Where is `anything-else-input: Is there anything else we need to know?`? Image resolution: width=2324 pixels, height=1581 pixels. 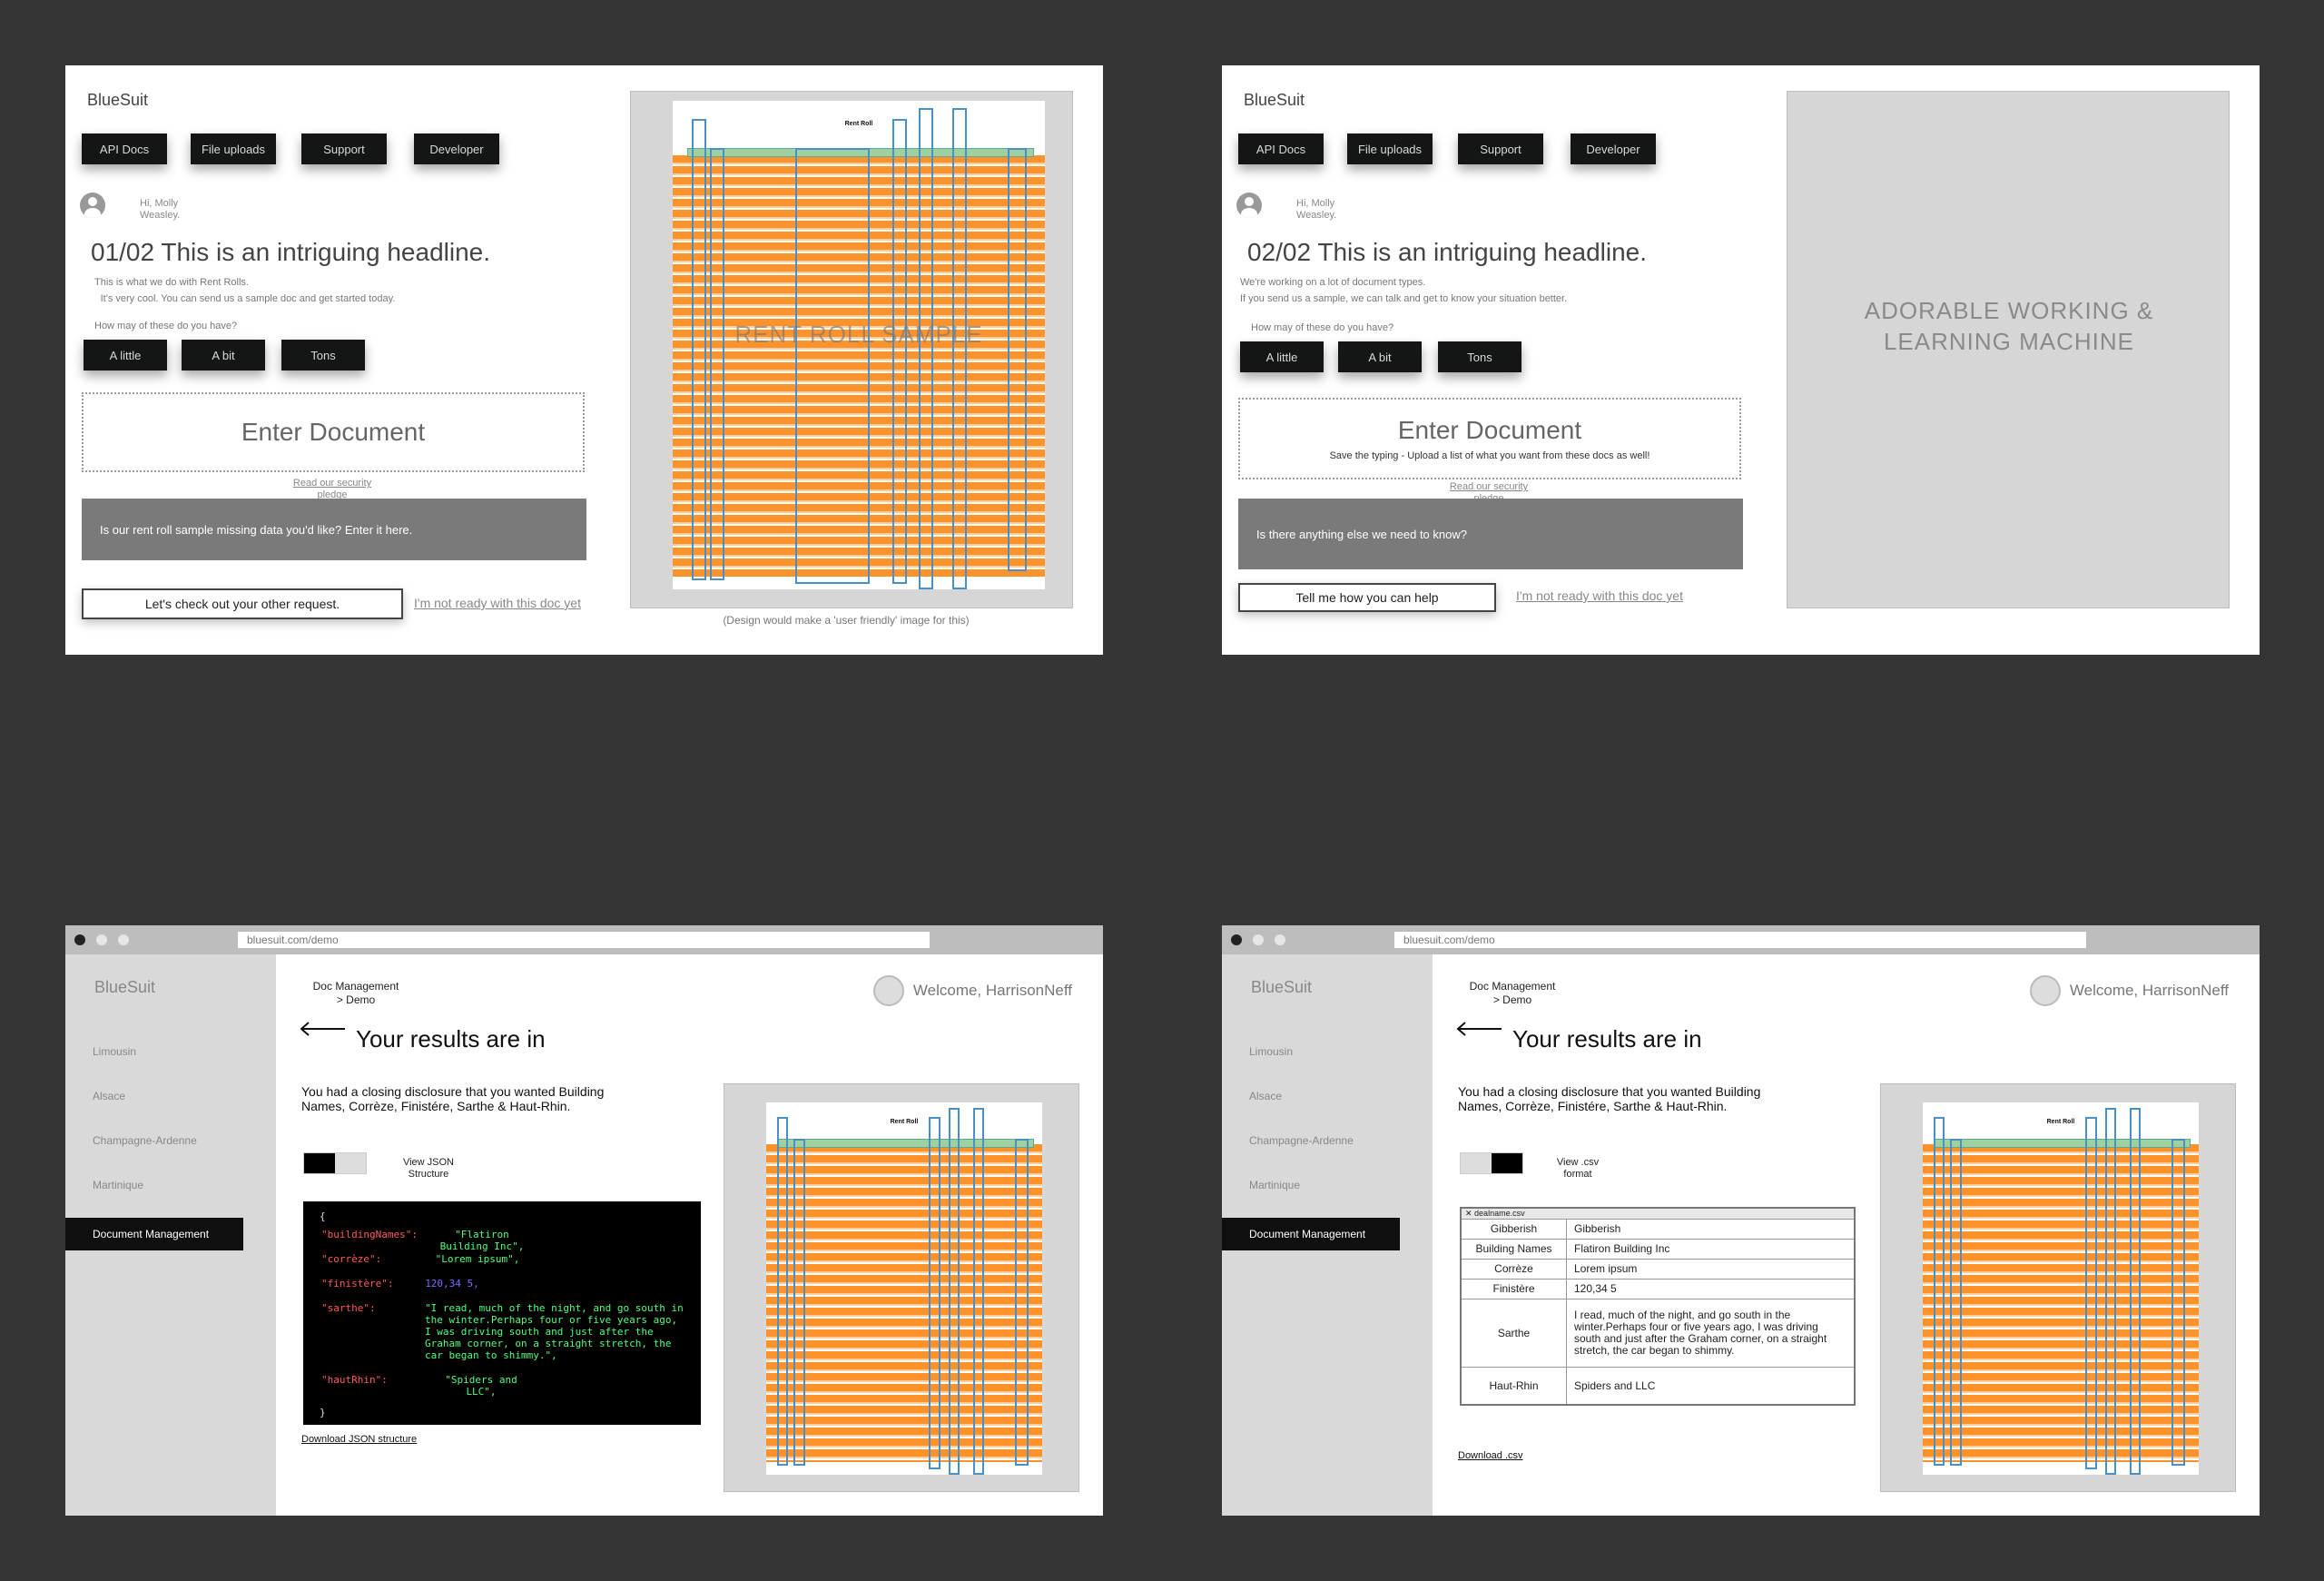
anything-else-input: Is there anything else we need to know? is located at coordinates (1490, 534).